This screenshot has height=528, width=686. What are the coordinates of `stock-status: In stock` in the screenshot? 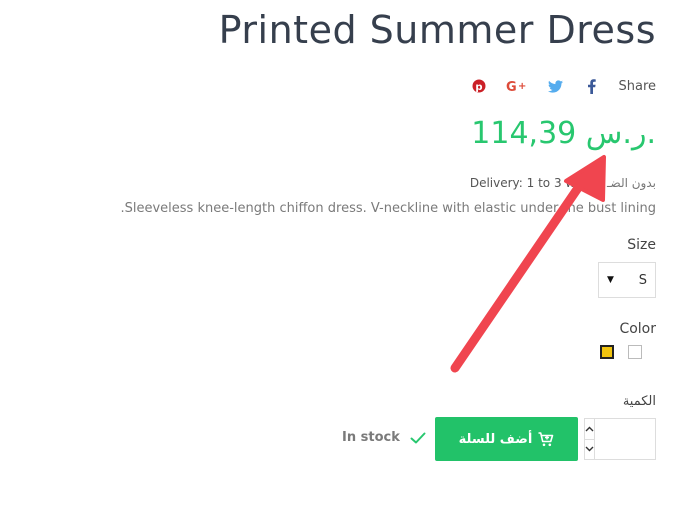 It's located at (384, 437).